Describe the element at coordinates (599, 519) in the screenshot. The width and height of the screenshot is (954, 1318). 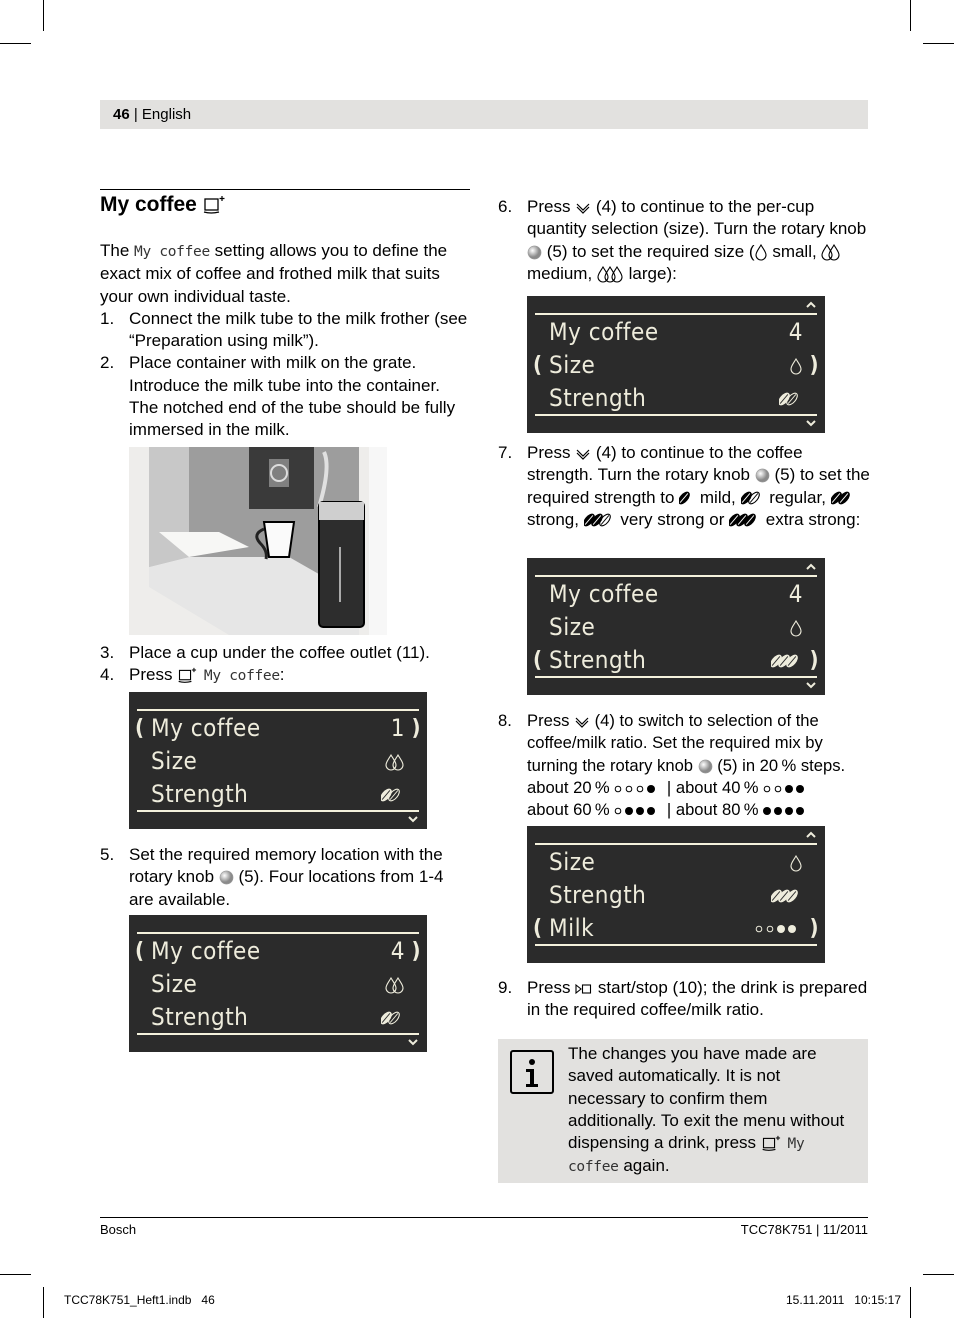
I see `strength-very-strong-icon` at that location.